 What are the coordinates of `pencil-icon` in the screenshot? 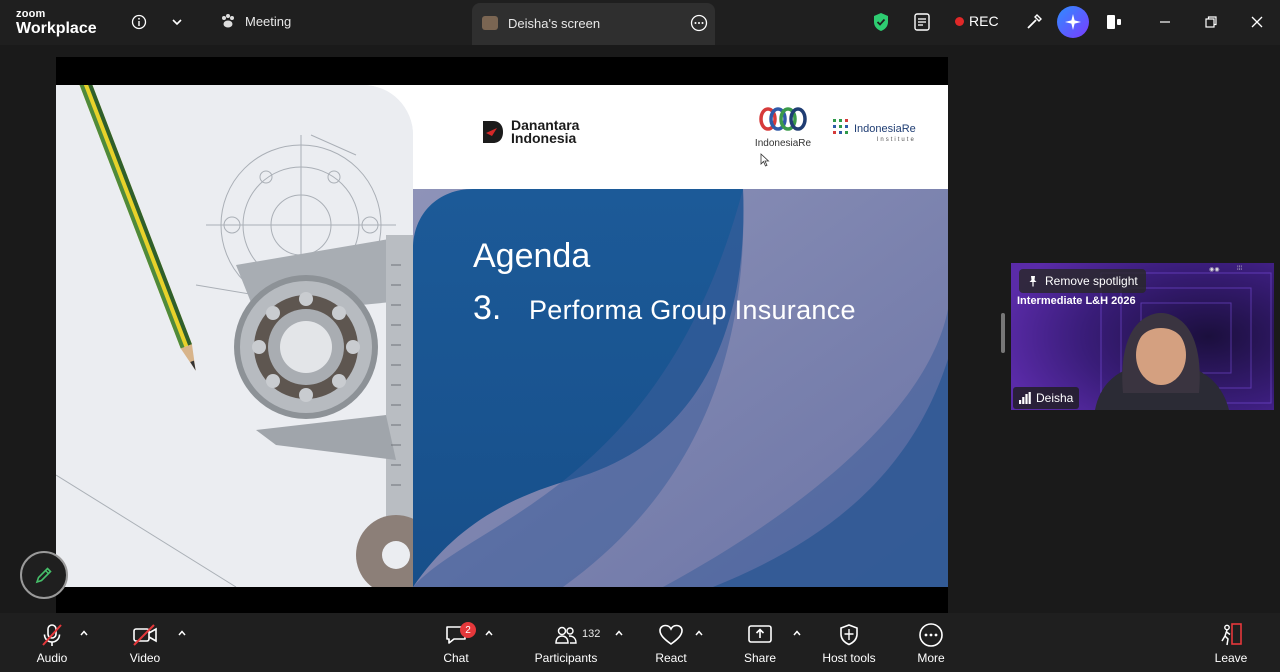 It's located at (43, 575).